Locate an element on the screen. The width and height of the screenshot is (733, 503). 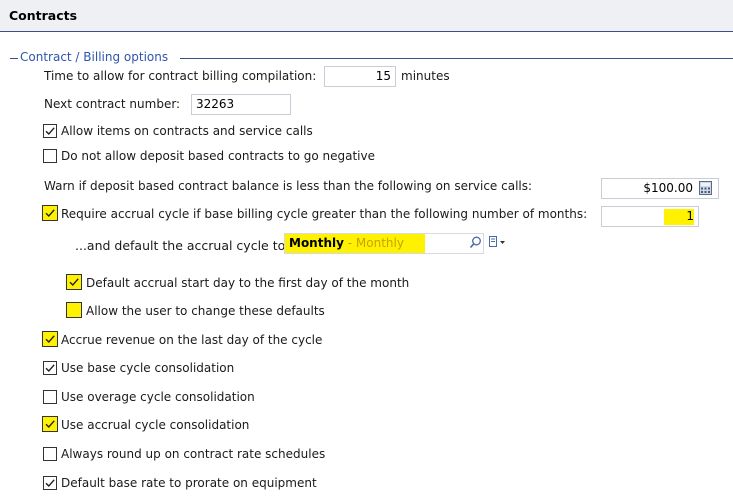
base-cycle-checkbox is located at coordinates (50, 368).